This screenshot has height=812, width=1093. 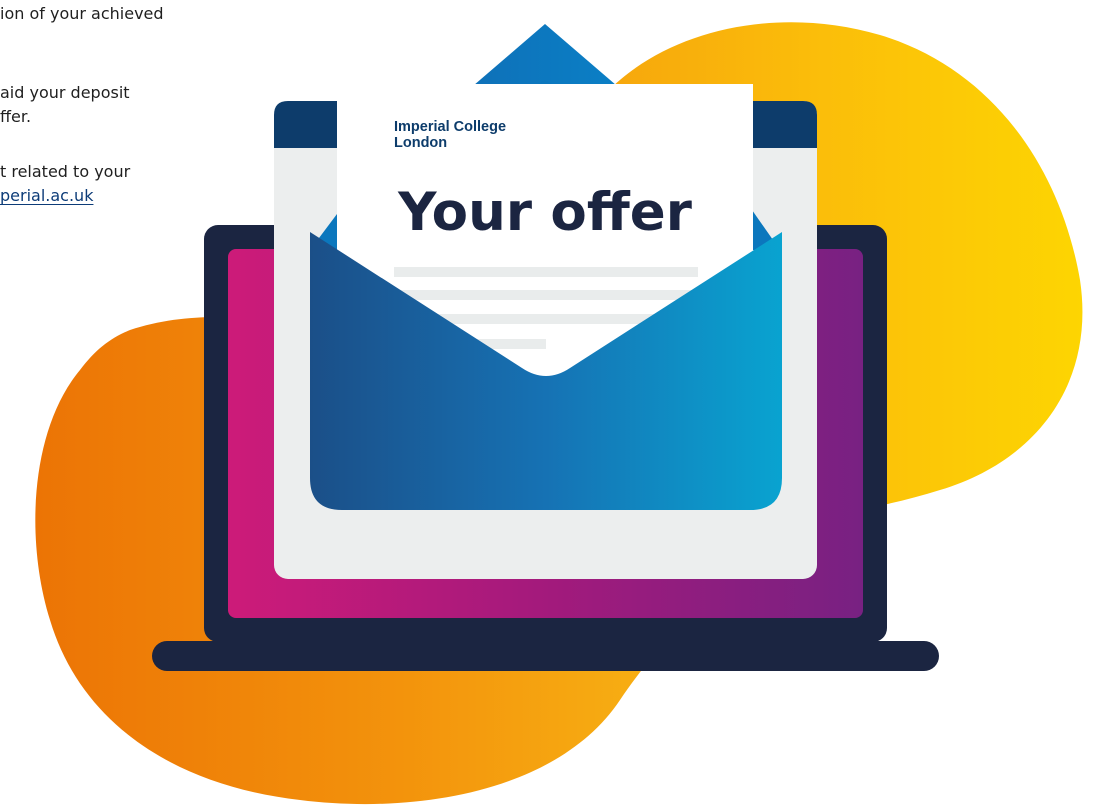 What do you see at coordinates (450, 127) in the screenshot?
I see `letter-brand-line-1: Imperial College` at bounding box center [450, 127].